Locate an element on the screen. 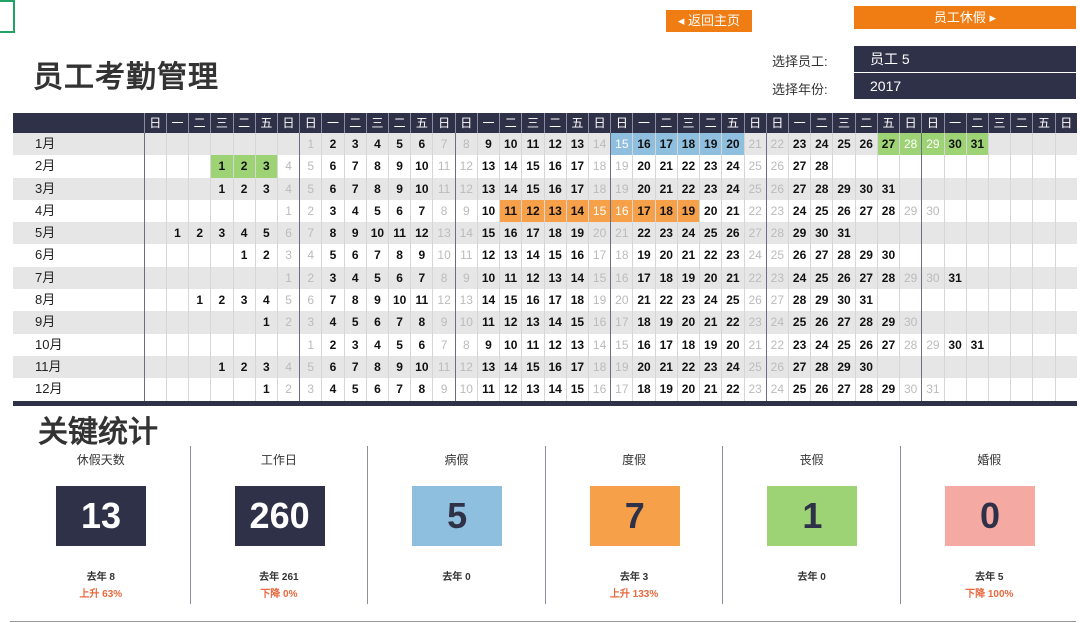  calendar-day: 17 is located at coordinates (665, 144).